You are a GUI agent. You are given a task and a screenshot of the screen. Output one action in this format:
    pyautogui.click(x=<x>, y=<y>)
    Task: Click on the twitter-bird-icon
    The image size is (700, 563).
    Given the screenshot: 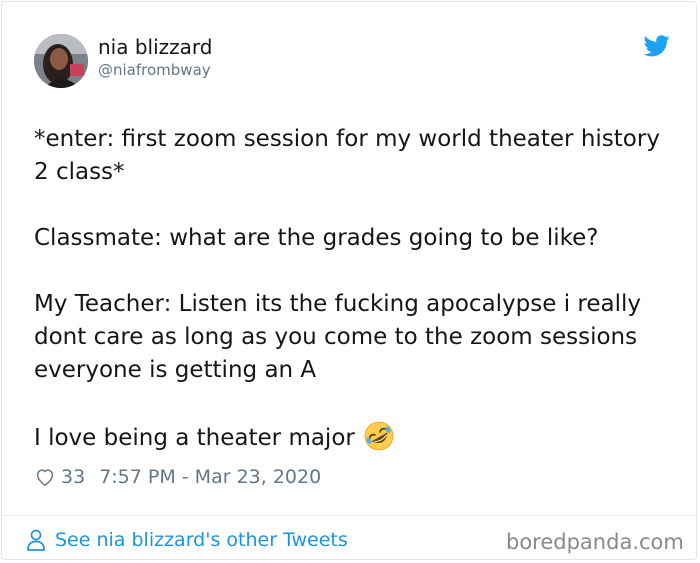 What is the action you would take?
    pyautogui.click(x=657, y=46)
    